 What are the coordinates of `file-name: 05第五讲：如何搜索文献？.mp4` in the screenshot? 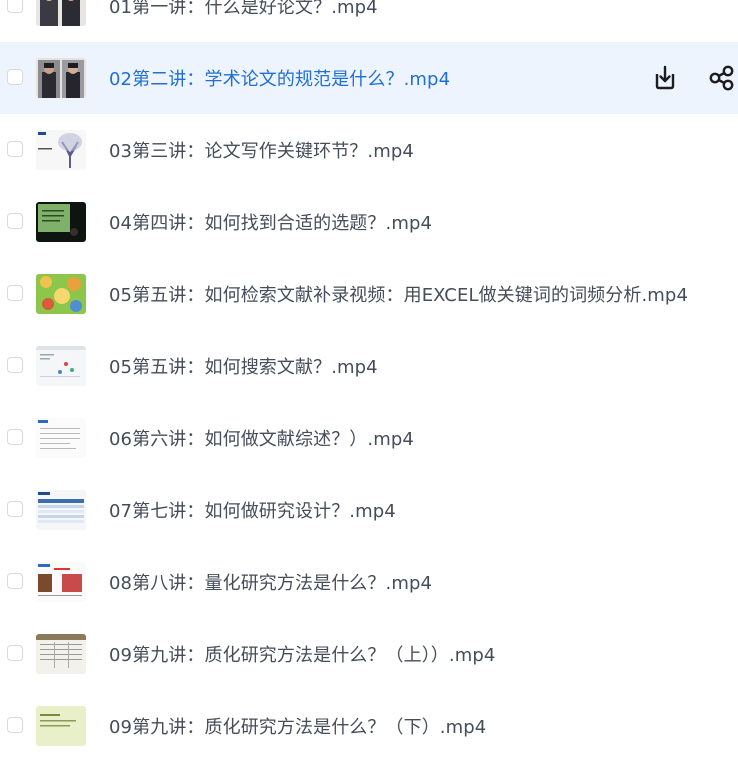 It's located at (243, 366).